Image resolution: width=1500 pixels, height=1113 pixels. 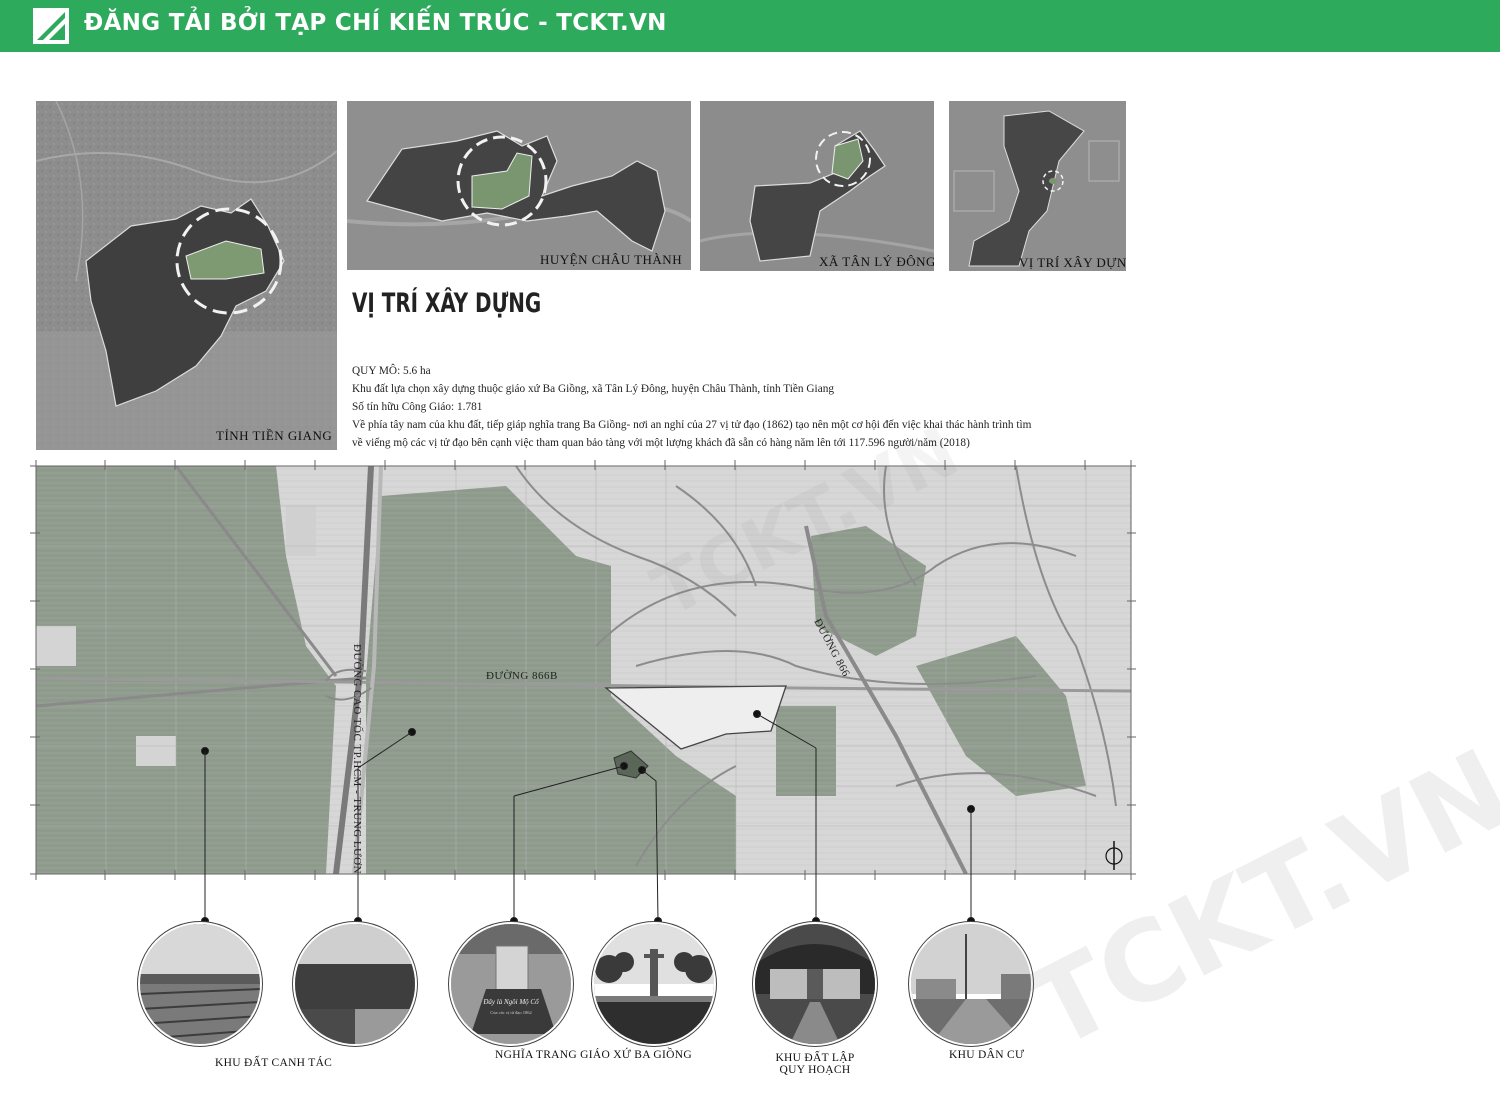 I want to click on caption-khu-dan-cu: KHU DÂN CƯ, so click(x=987, y=1055).